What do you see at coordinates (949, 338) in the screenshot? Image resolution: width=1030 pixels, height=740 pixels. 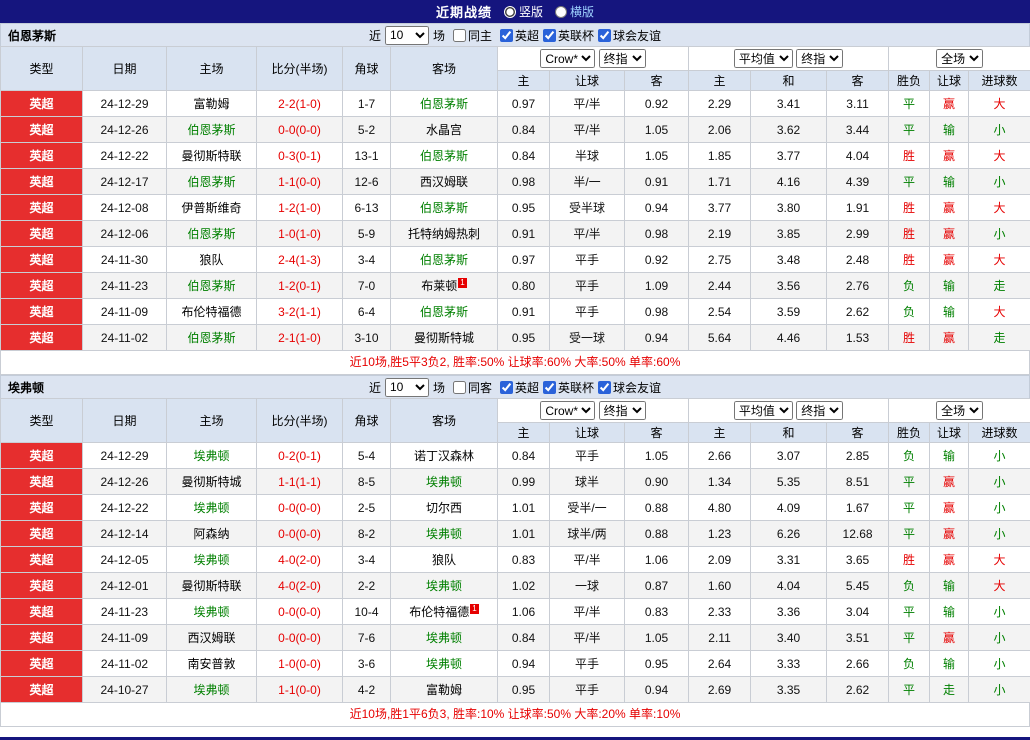 I see `handicap-result-cell: 赢` at bounding box center [949, 338].